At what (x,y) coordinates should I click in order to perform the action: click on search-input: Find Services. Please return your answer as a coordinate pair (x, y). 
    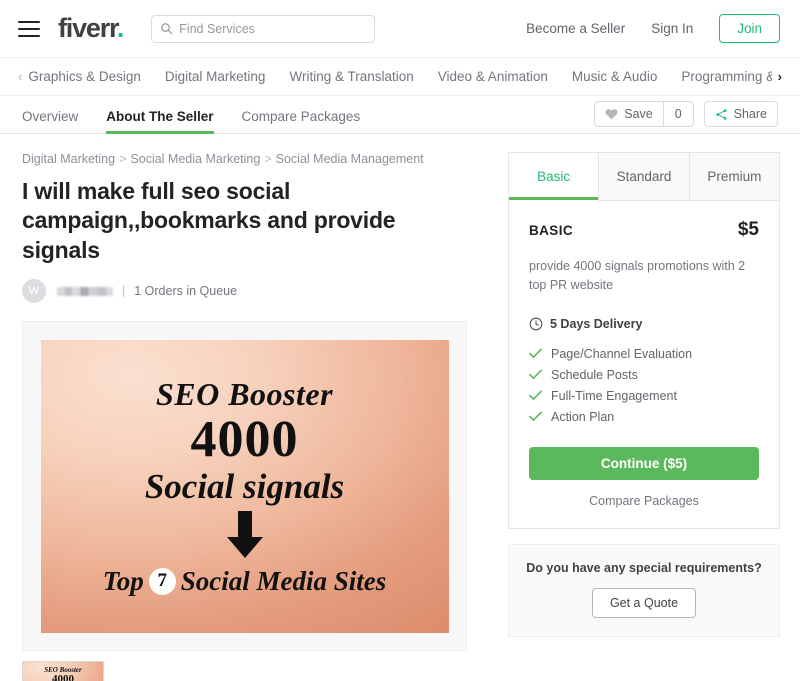
    Looking at the image, I should click on (263, 28).